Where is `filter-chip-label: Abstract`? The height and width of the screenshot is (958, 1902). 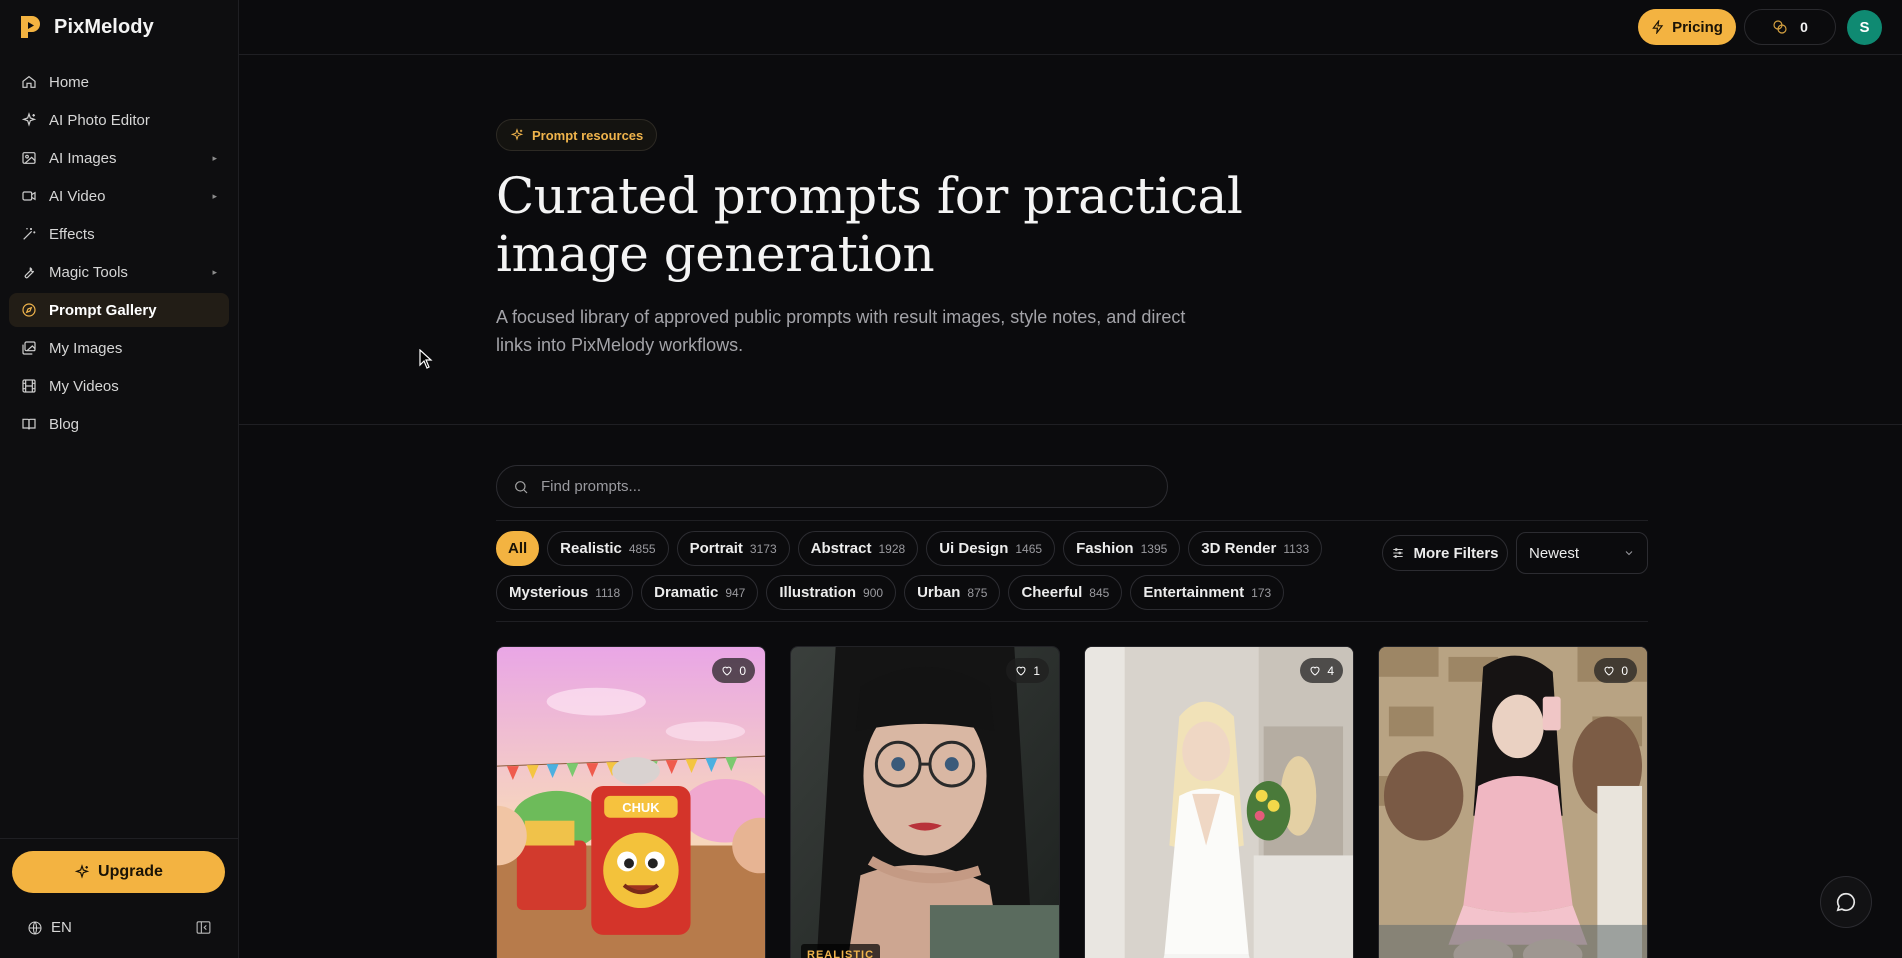 filter-chip-label: Abstract is located at coordinates (841, 548).